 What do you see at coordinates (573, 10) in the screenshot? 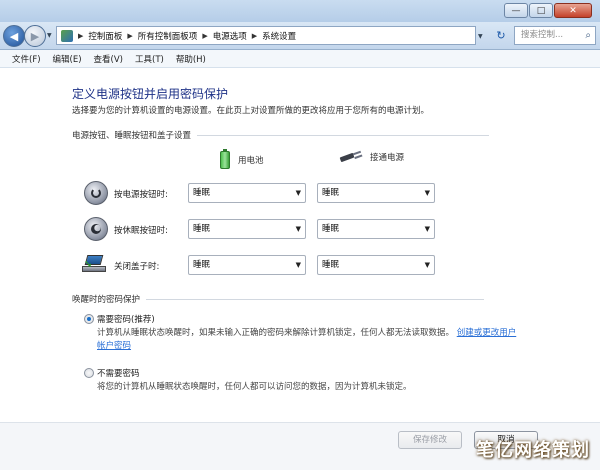
I see `close-button: ✕` at bounding box center [573, 10].